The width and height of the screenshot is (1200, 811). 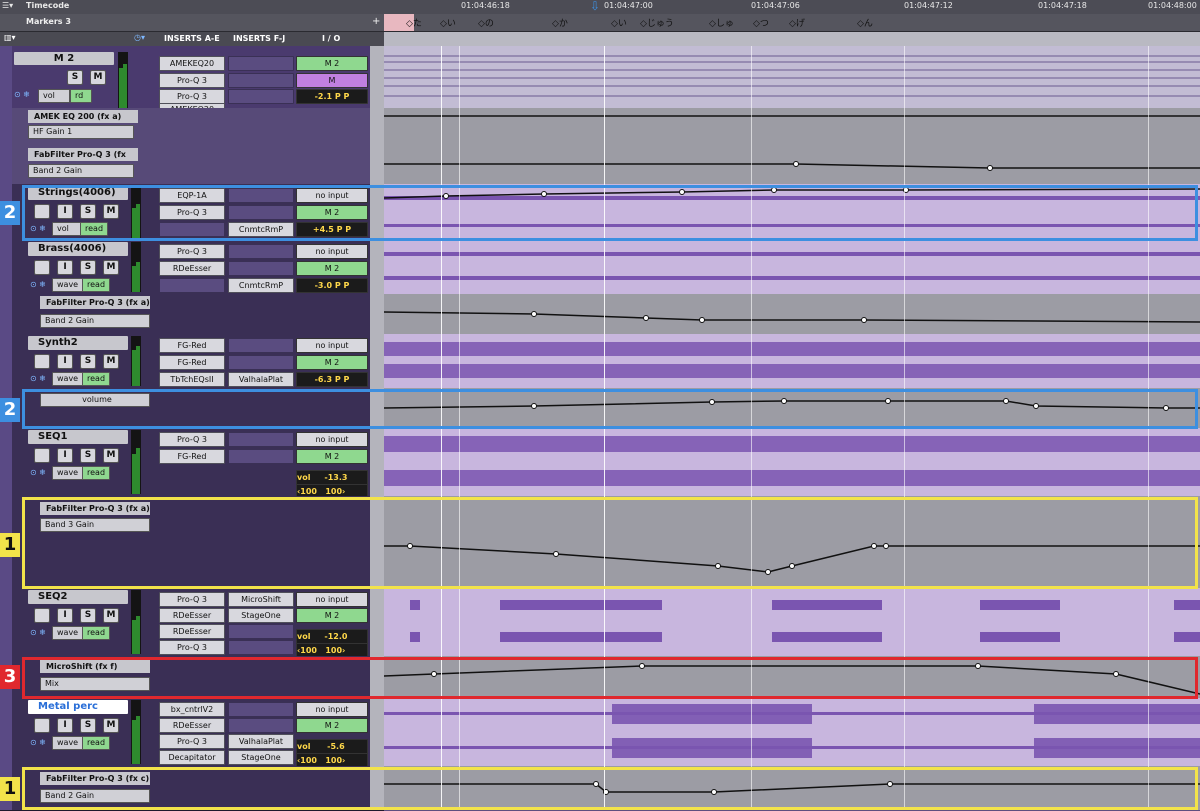 I want to click on volume-readout: vol -5.6, so click(x=332, y=746).